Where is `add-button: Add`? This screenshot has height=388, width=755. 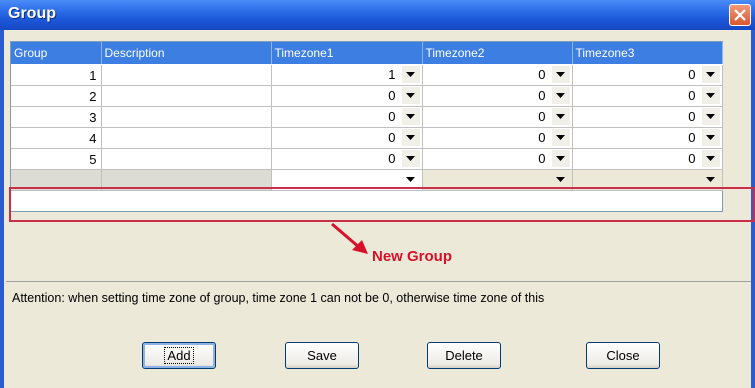 add-button: Add is located at coordinates (179, 355).